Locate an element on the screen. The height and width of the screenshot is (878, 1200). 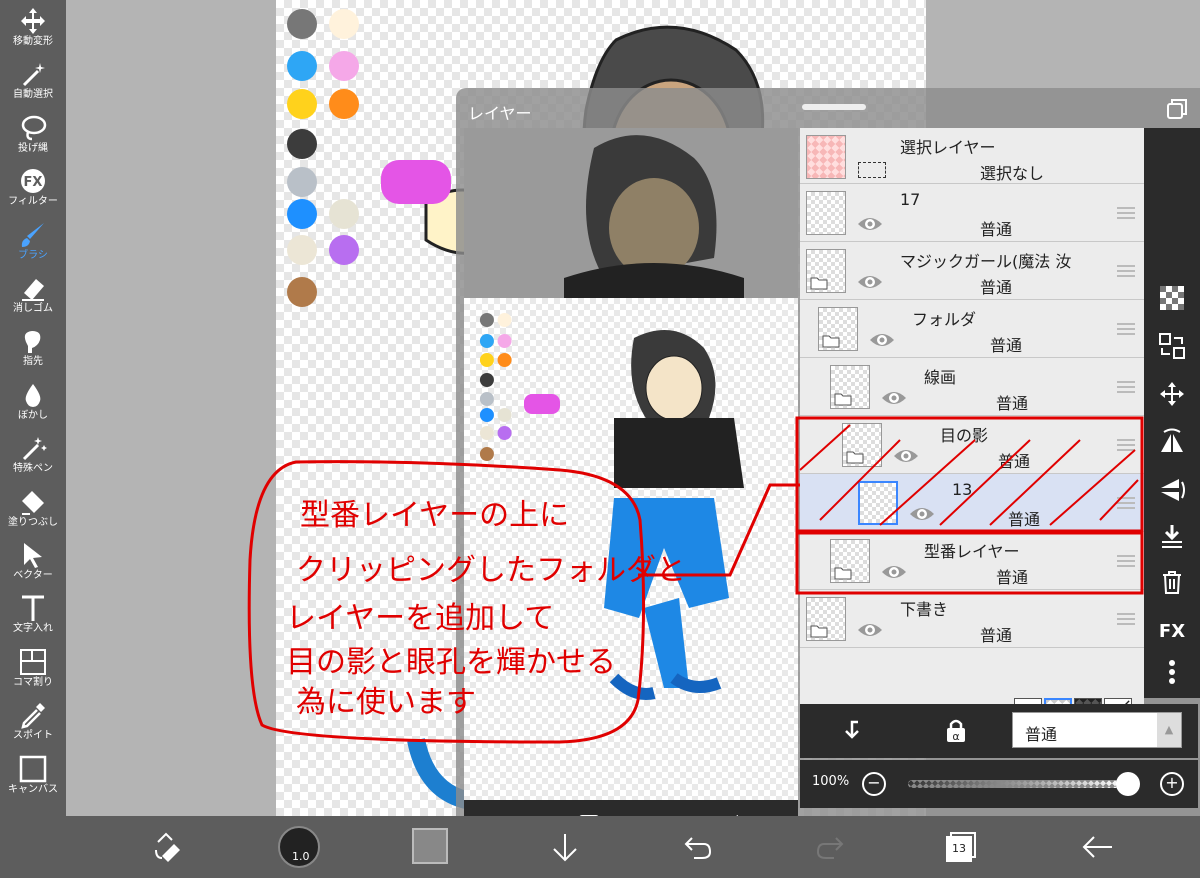
brush-icon is located at coordinates (32, 234).